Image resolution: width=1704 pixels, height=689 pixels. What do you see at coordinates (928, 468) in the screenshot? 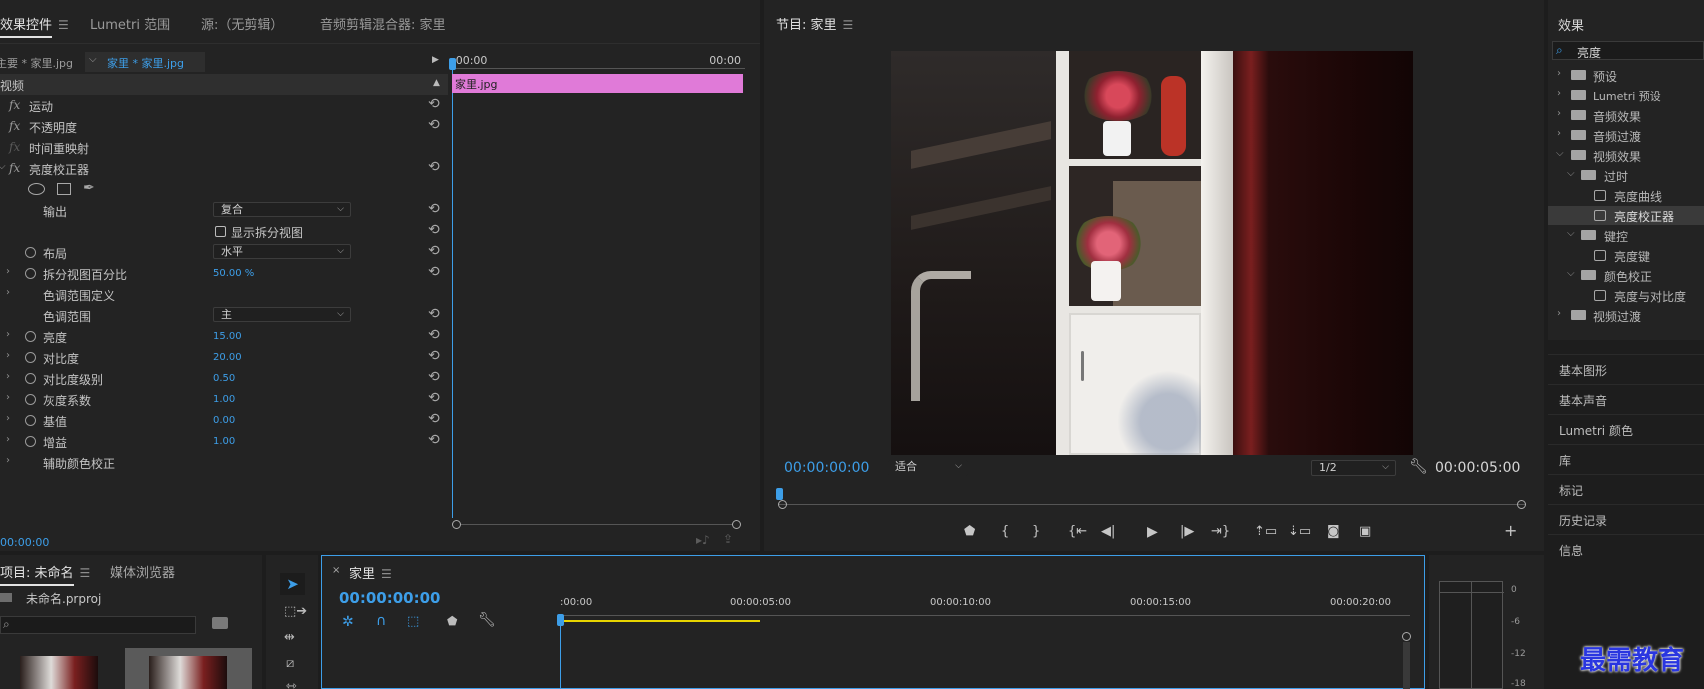
I see `fit-dropdown: 适合 ⌵` at bounding box center [928, 468].